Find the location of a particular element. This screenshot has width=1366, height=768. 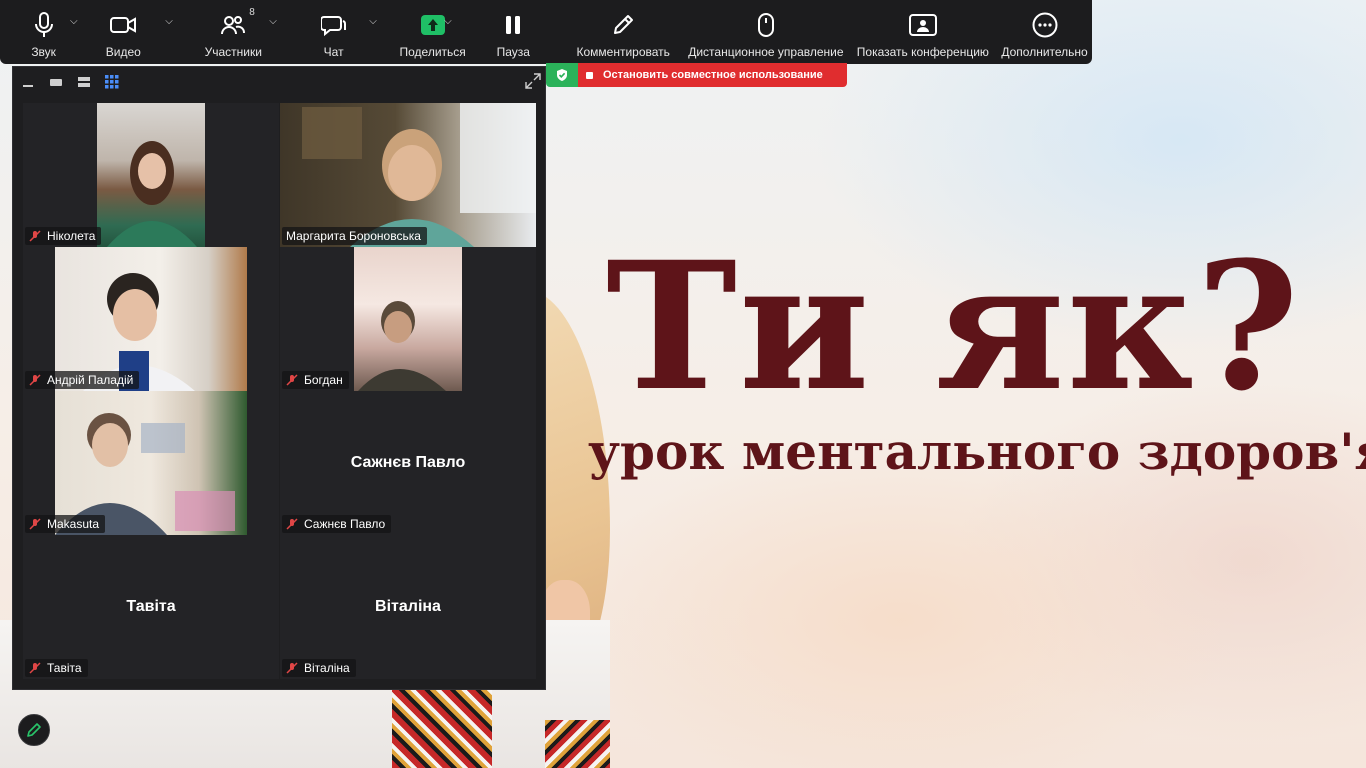

video-tile: Сажнєв Павло Сажнєв Павло is located at coordinates (408, 463).